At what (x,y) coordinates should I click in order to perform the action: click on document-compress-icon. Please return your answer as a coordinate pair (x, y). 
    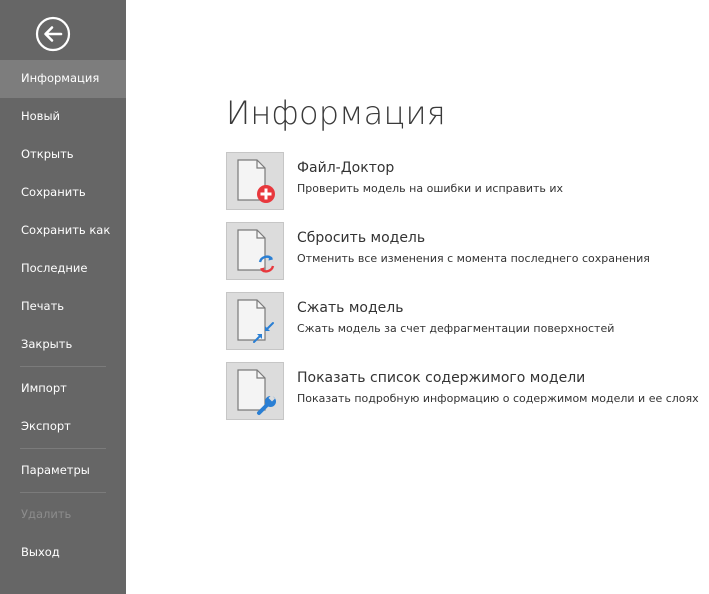
    Looking at the image, I should click on (255, 321).